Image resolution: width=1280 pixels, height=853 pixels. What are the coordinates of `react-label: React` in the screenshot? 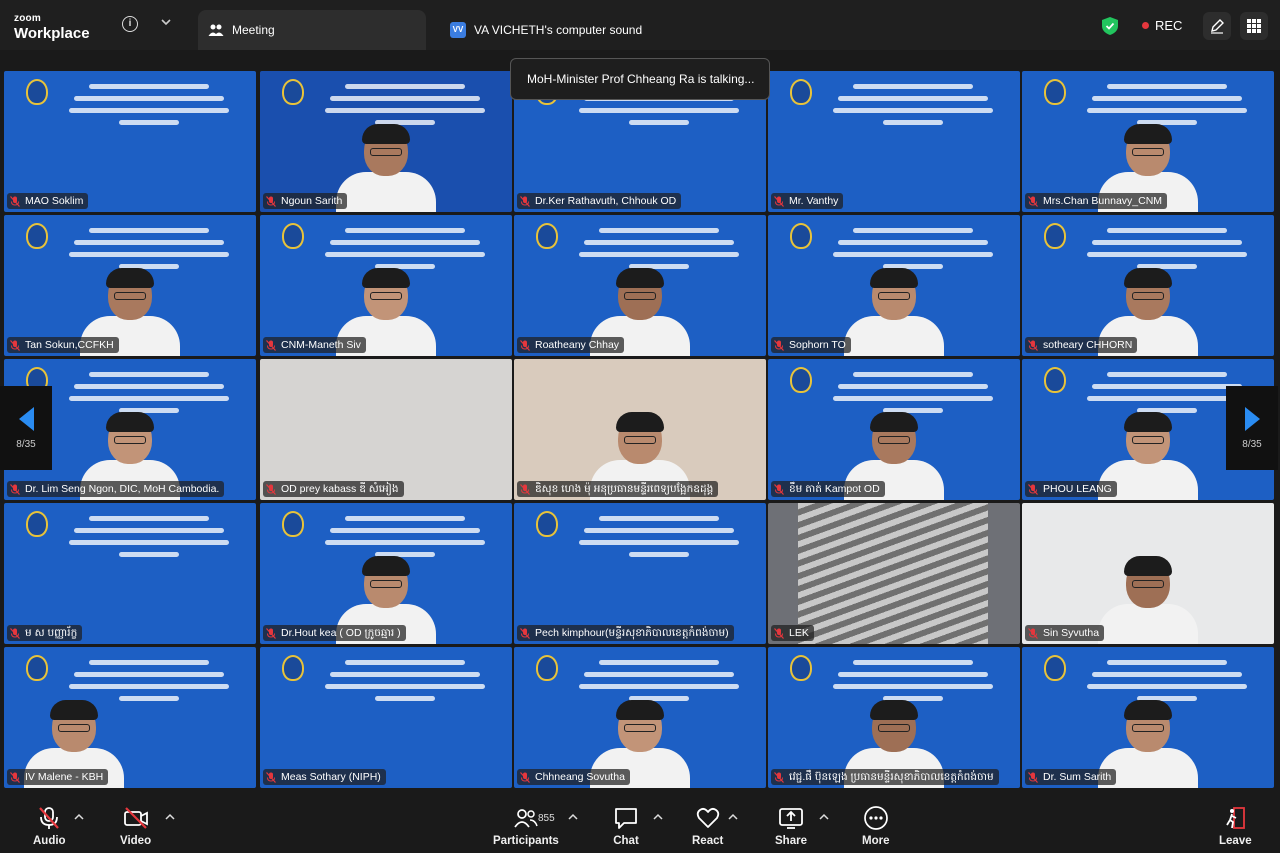 It's located at (708, 841).